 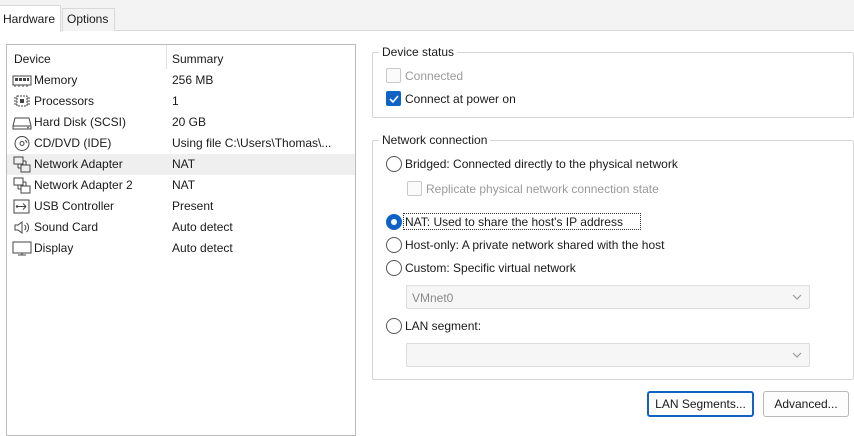 I want to click on tab-options-label: Options, so click(x=88, y=19).